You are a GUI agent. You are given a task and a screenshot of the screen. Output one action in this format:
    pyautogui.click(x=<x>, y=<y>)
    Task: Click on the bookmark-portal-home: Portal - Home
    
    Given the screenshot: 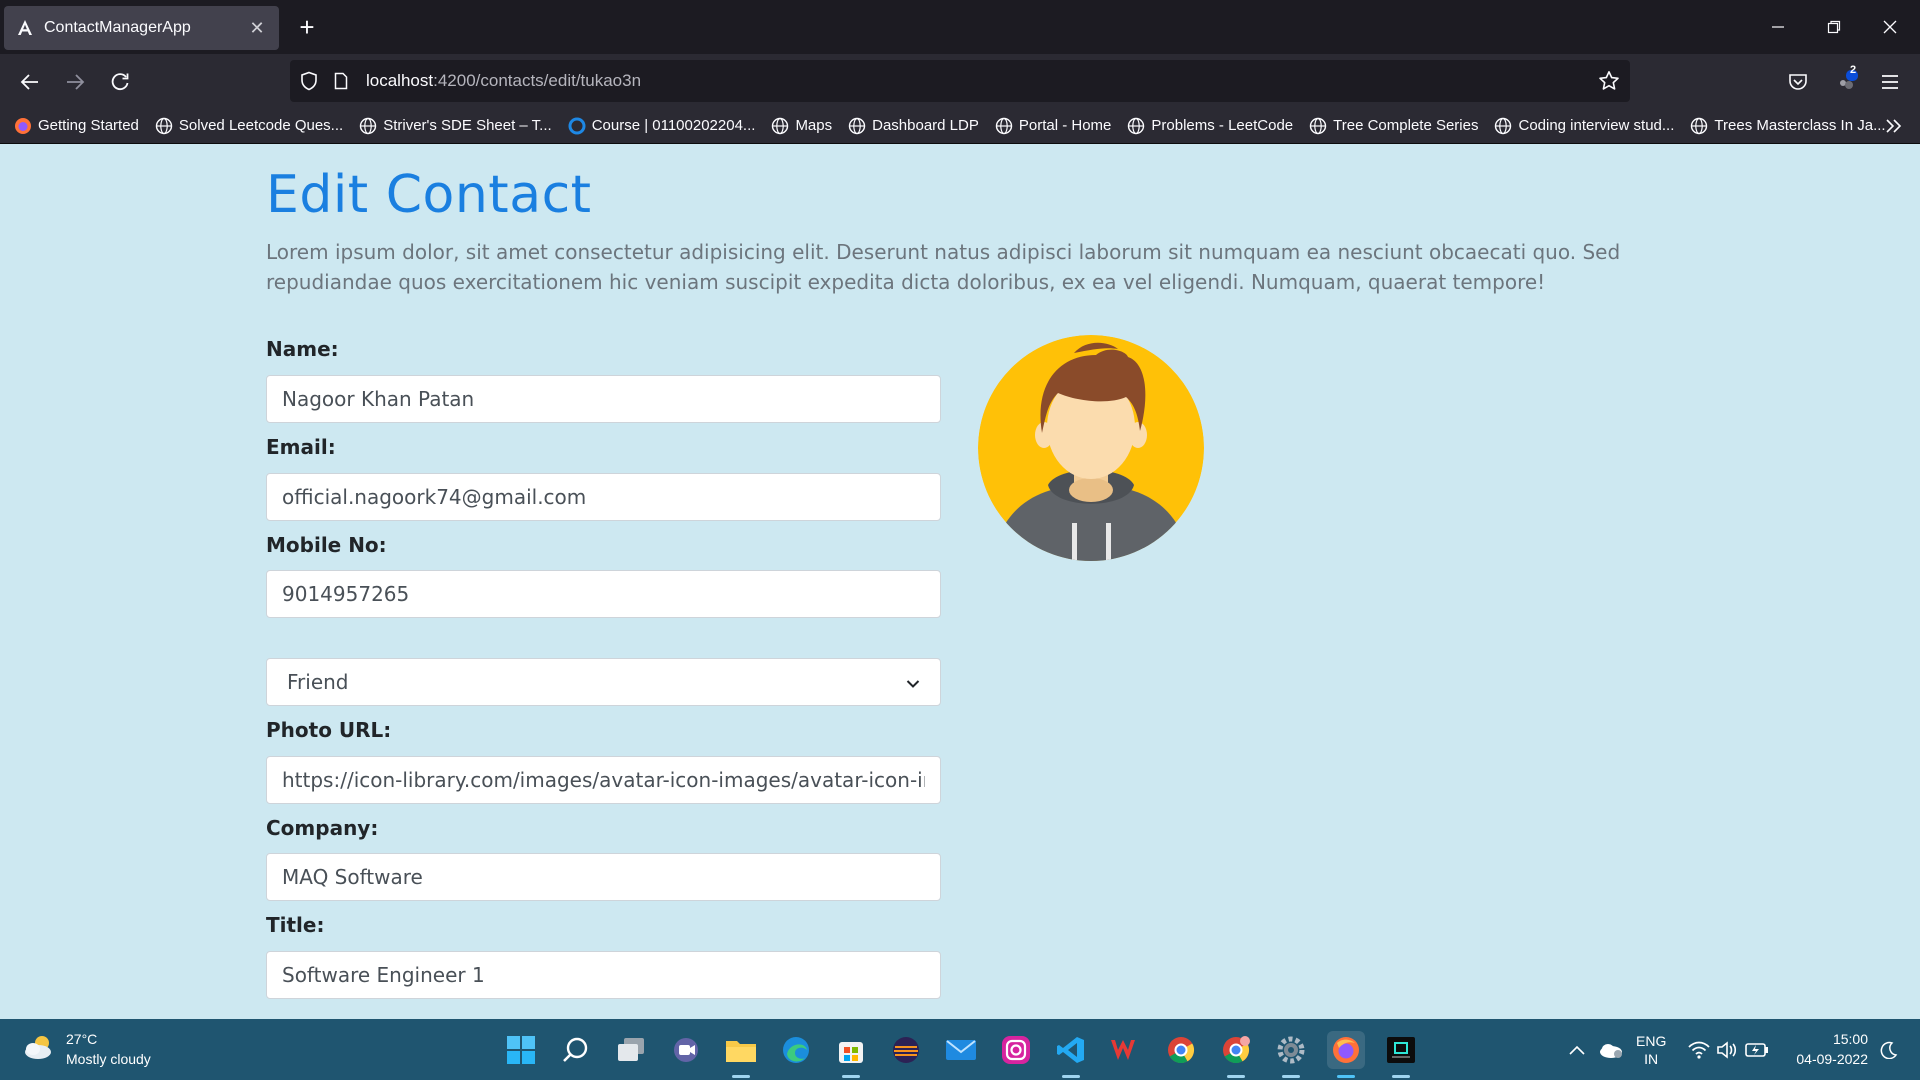 What is the action you would take?
    pyautogui.click(x=1053, y=126)
    